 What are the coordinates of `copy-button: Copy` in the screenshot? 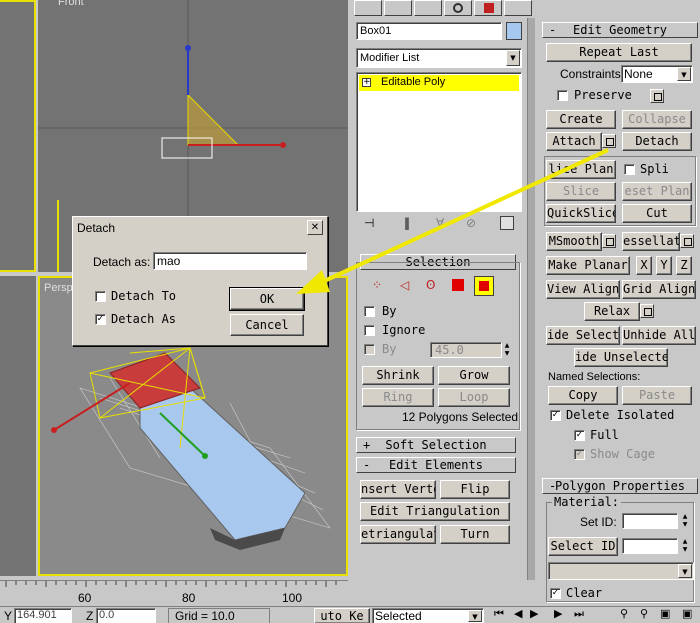 It's located at (583, 395).